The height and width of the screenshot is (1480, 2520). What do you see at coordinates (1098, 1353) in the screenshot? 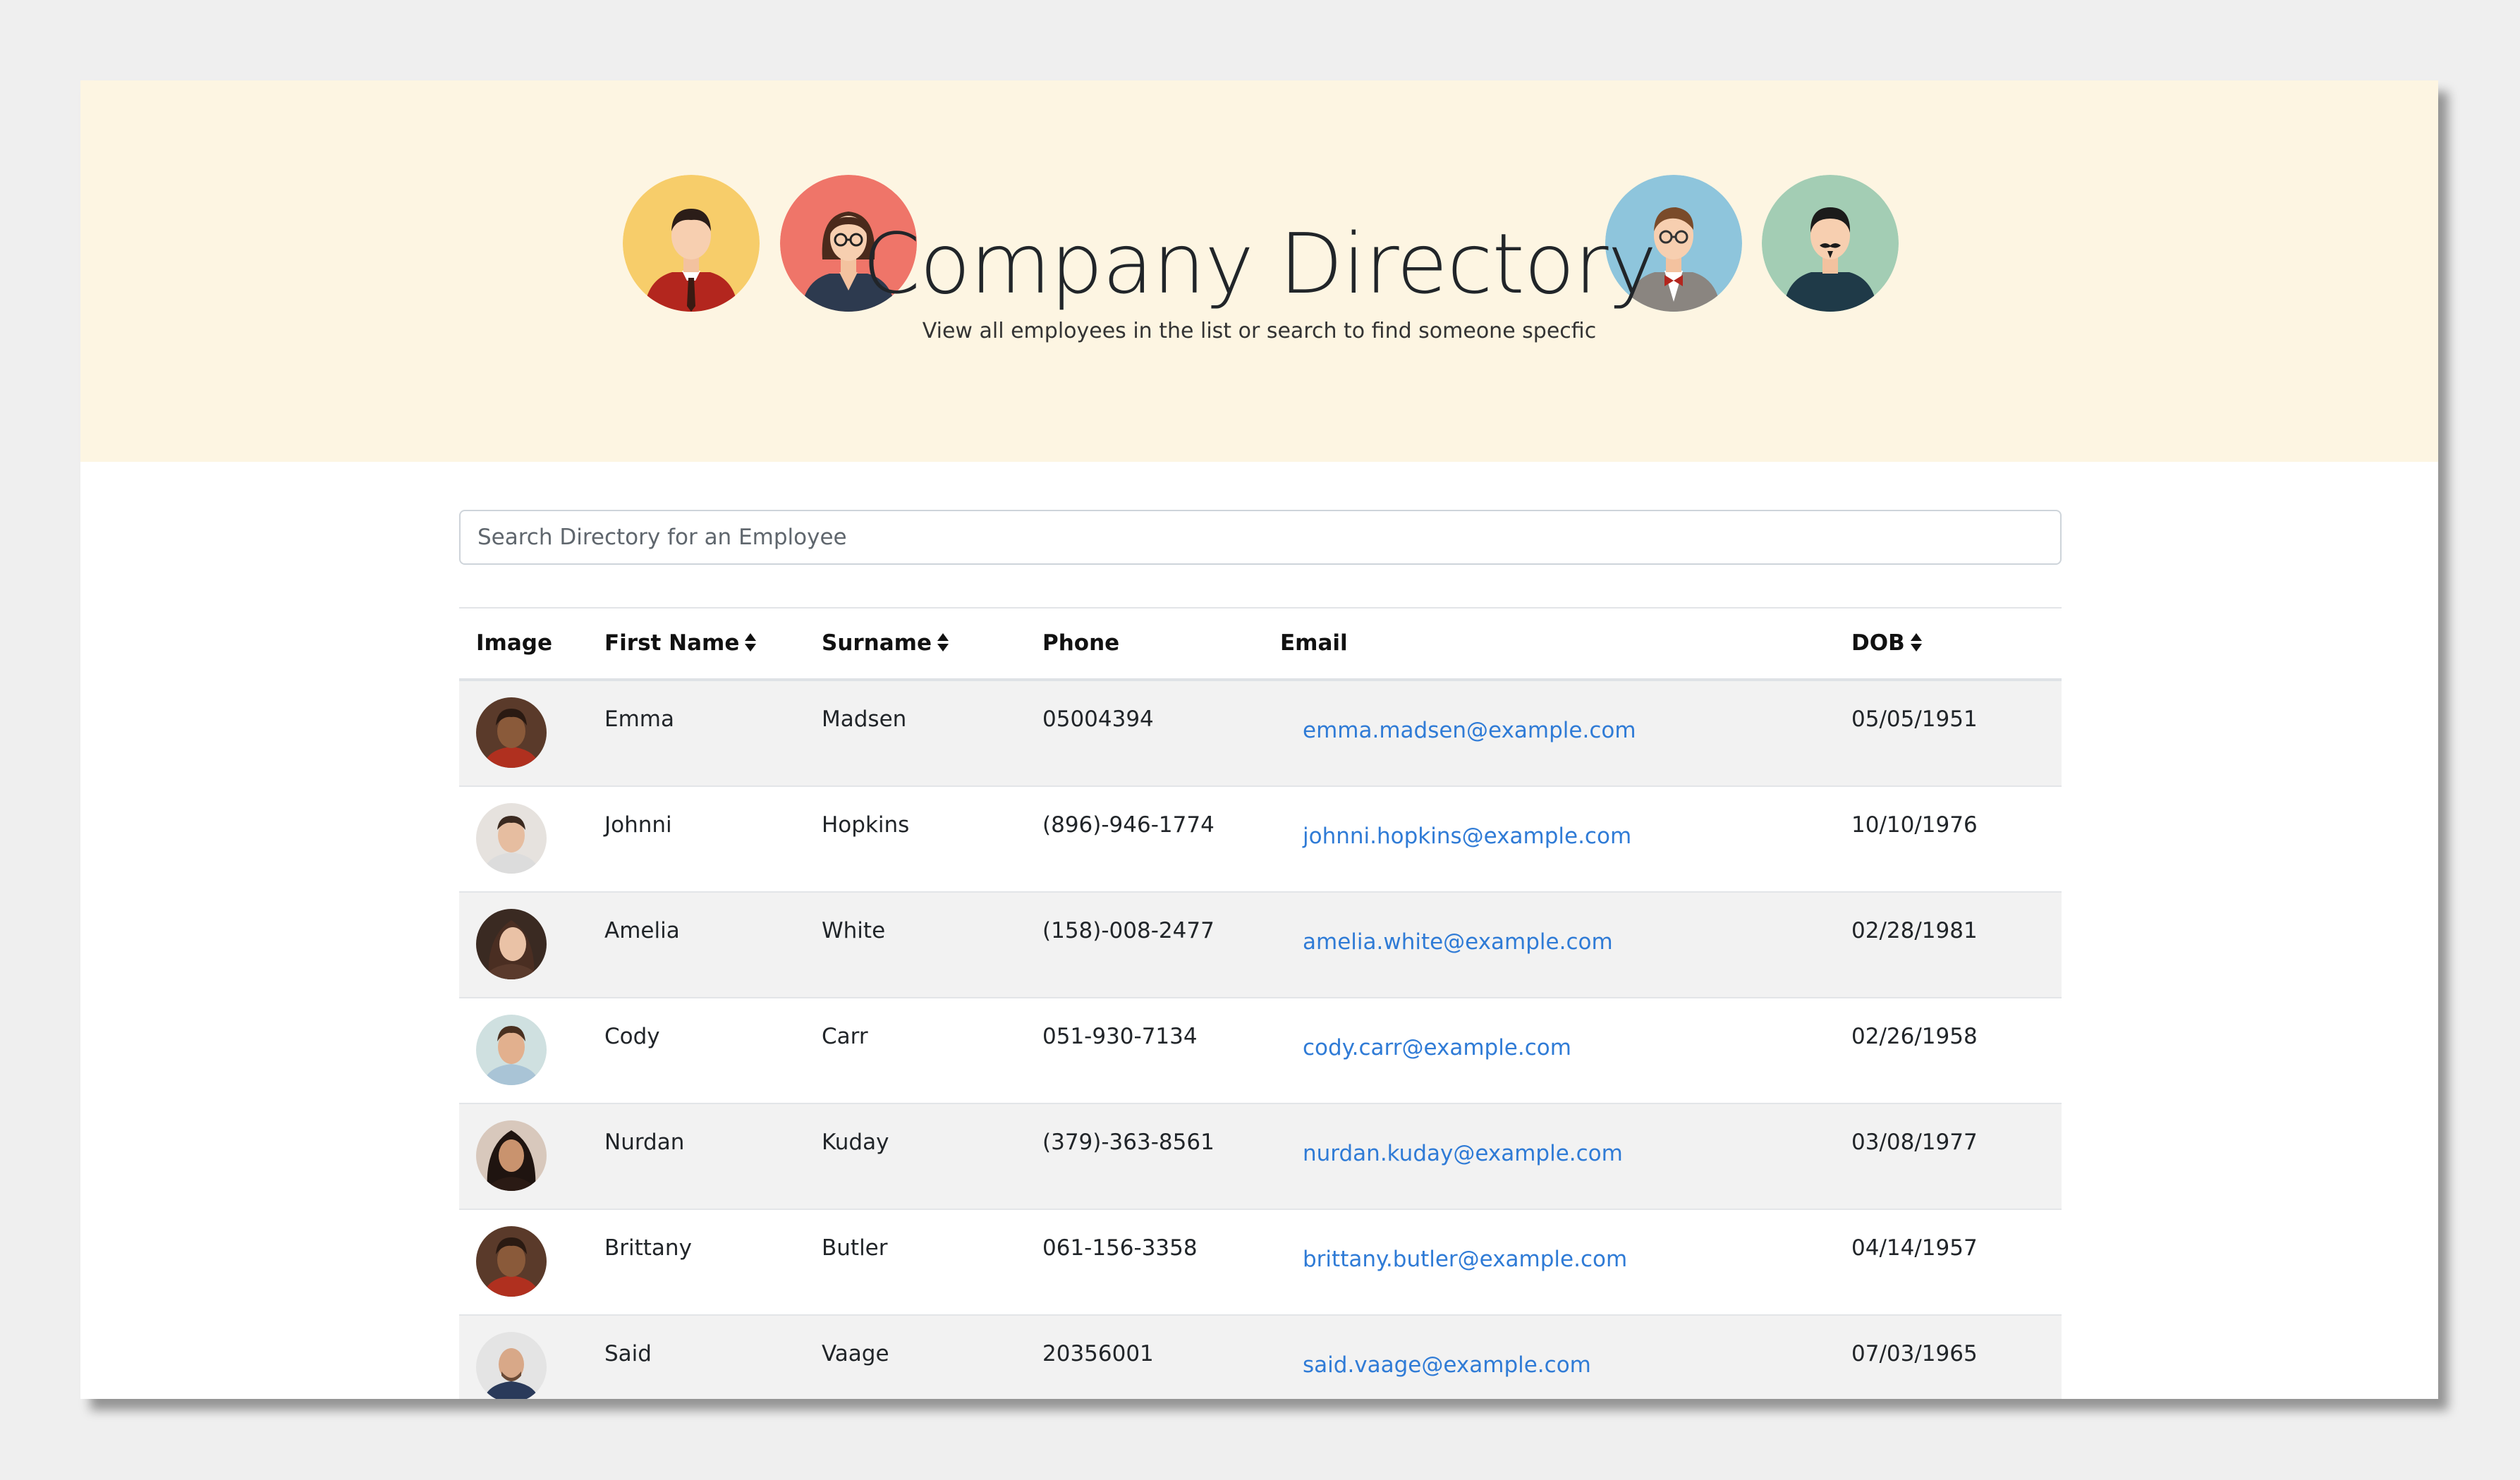
I see `phone-cell: 20356001` at bounding box center [1098, 1353].